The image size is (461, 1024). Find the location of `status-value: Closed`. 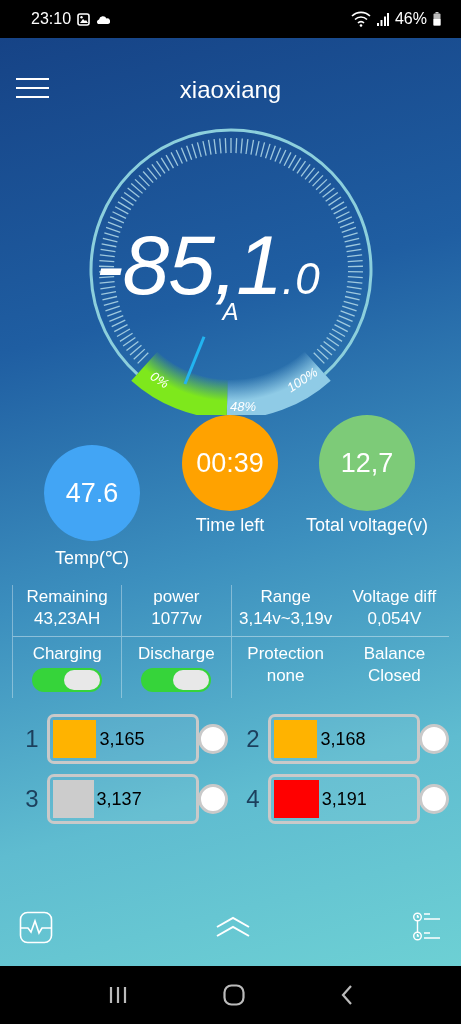

status-value: Closed is located at coordinates (394, 676).